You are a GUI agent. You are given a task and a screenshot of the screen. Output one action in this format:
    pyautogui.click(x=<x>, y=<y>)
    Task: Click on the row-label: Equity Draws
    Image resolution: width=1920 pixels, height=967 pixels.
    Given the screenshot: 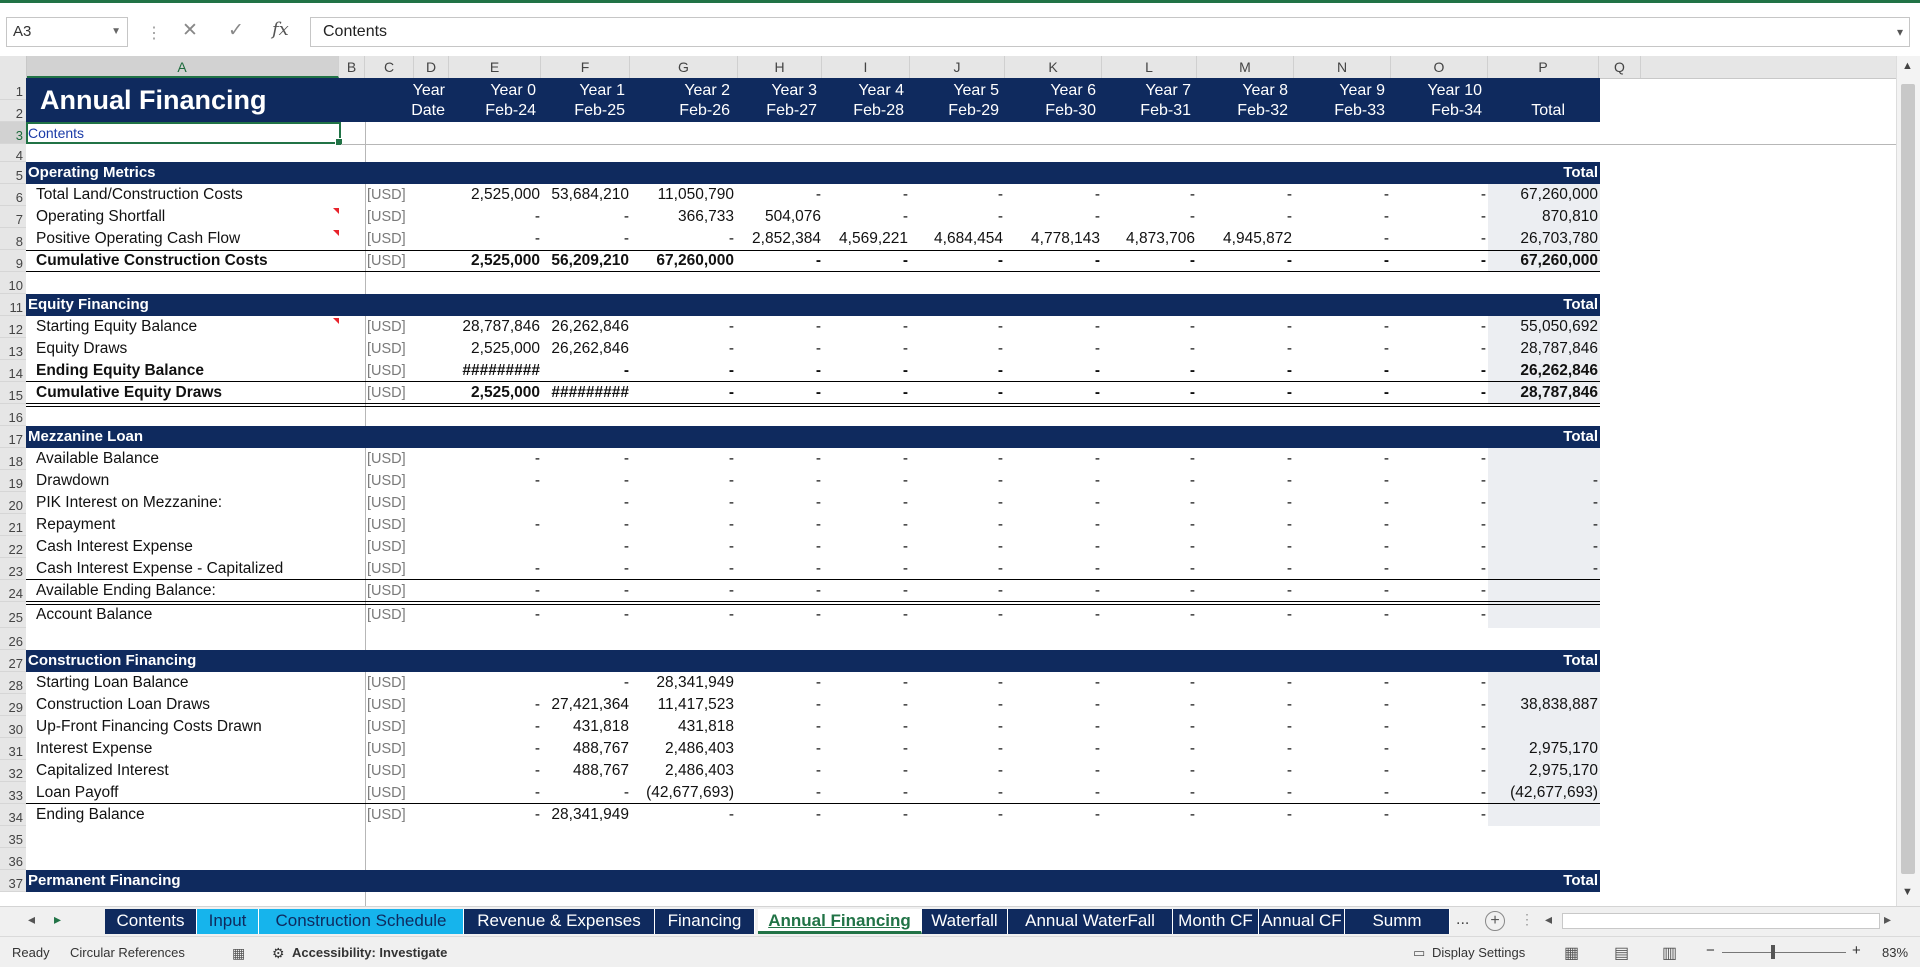 What is the action you would take?
    pyautogui.click(x=81, y=349)
    